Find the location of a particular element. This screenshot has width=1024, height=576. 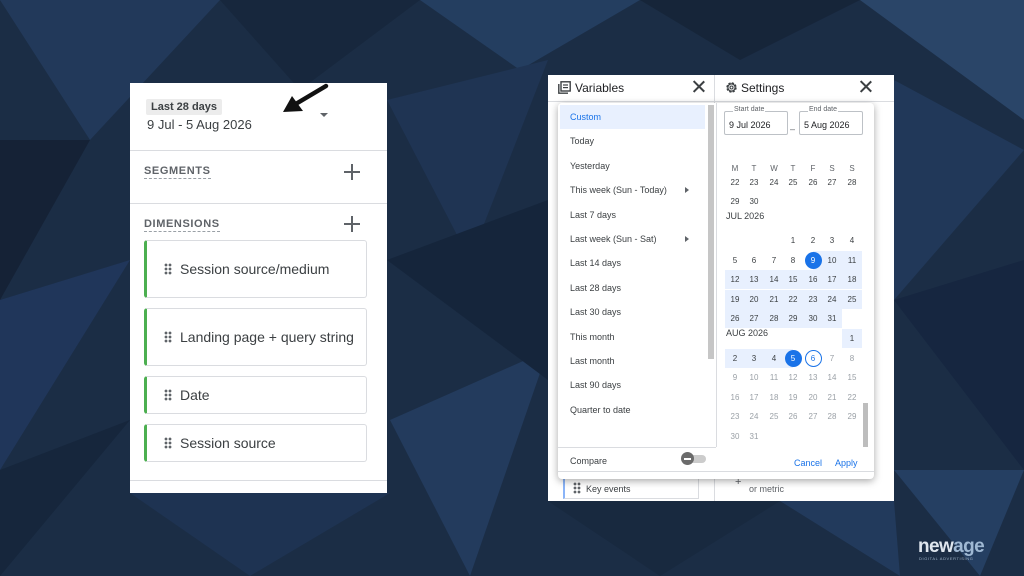

close-variables-icon is located at coordinates (698, 86).